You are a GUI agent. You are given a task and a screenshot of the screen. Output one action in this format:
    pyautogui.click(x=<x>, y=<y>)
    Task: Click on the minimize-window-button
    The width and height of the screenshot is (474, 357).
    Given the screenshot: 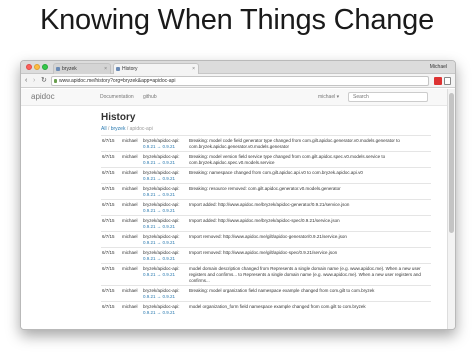 What is the action you would take?
    pyautogui.click(x=37, y=67)
    